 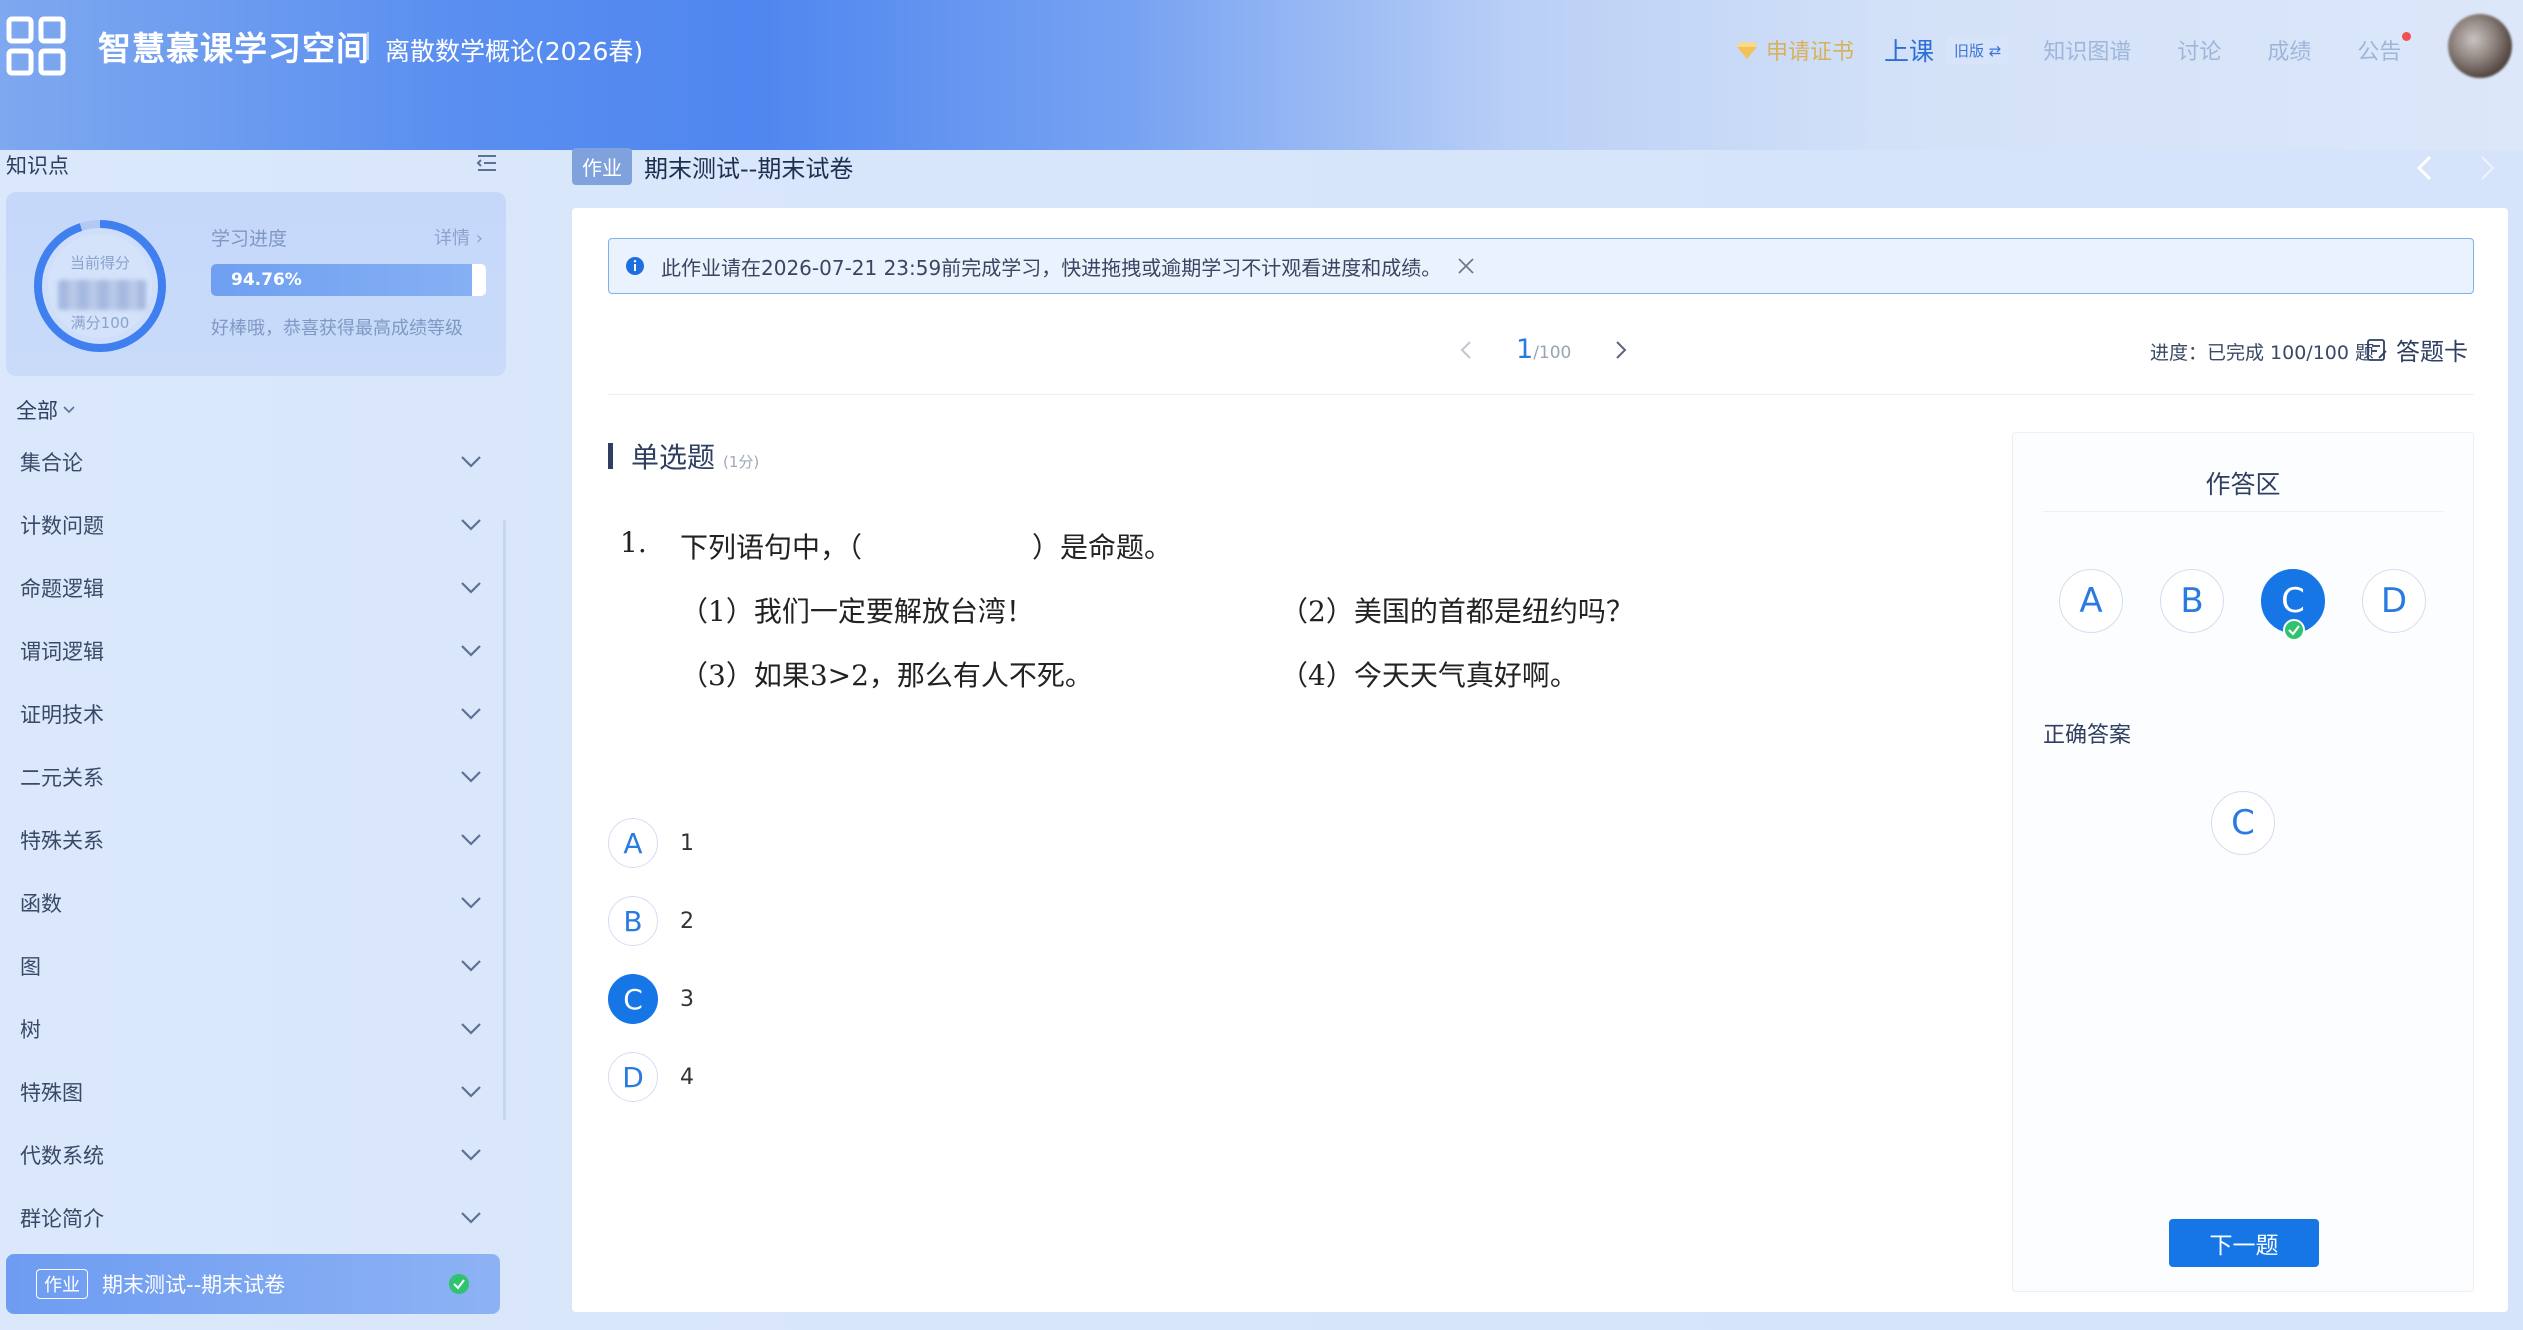 I want to click on option-letter: A, so click(x=633, y=843).